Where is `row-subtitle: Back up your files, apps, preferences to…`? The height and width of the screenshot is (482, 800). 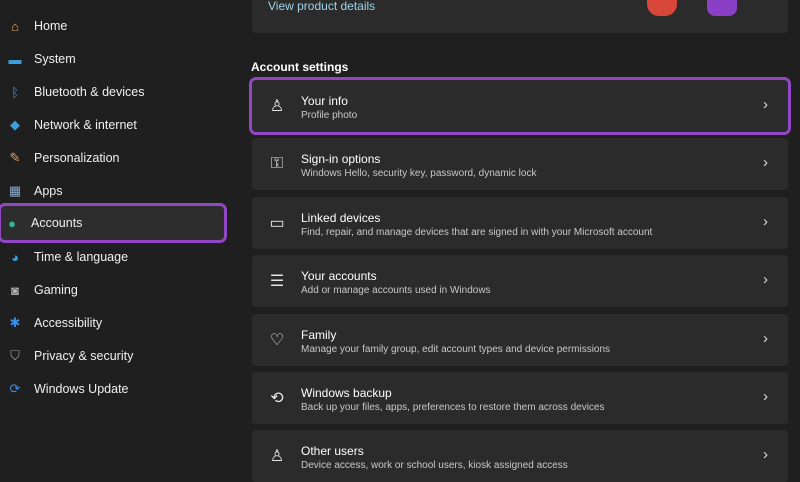
row-subtitle: Back up your files, apps, preferences to… is located at coordinates (453, 407).